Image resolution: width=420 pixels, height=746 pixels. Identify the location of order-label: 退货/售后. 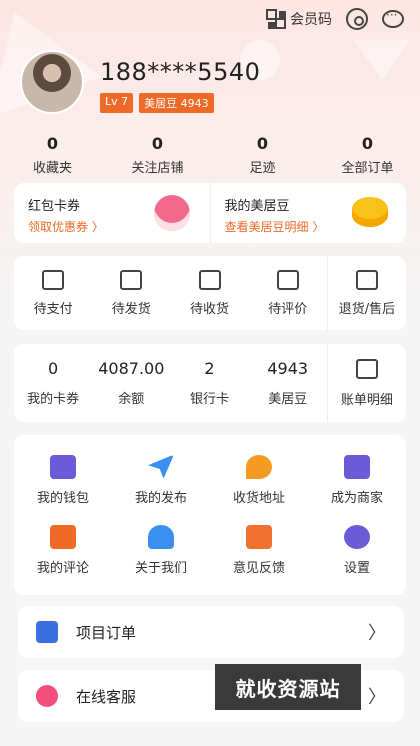
(367, 309).